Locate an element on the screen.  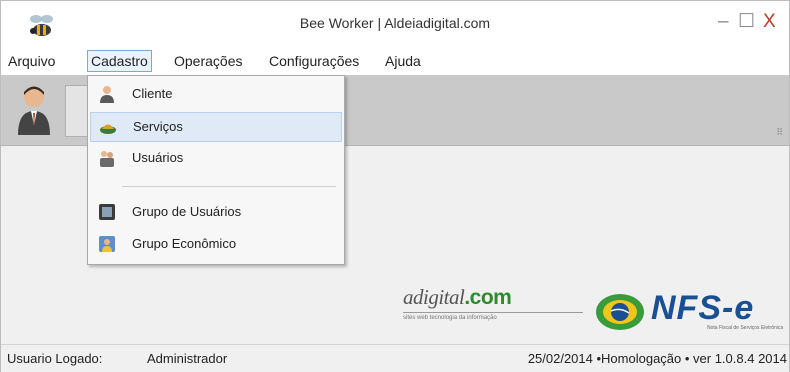
nfse-logo: NFS-e Nota Fiscal de Serviços Eletrônica is located at coordinates (690, 313).